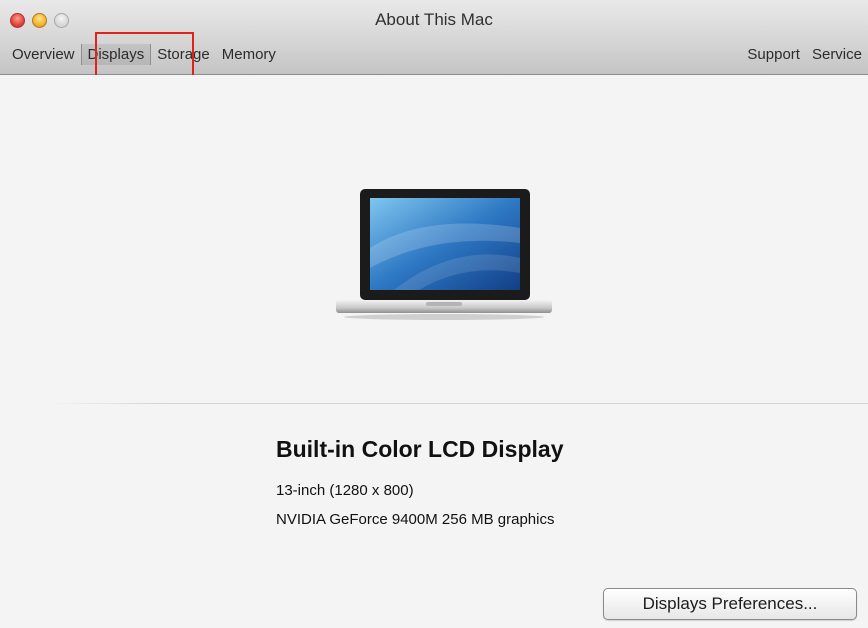  What do you see at coordinates (415, 519) in the screenshot?
I see `display-graphics: NVIDIA GeForce 9400M 256 MB graphics` at bounding box center [415, 519].